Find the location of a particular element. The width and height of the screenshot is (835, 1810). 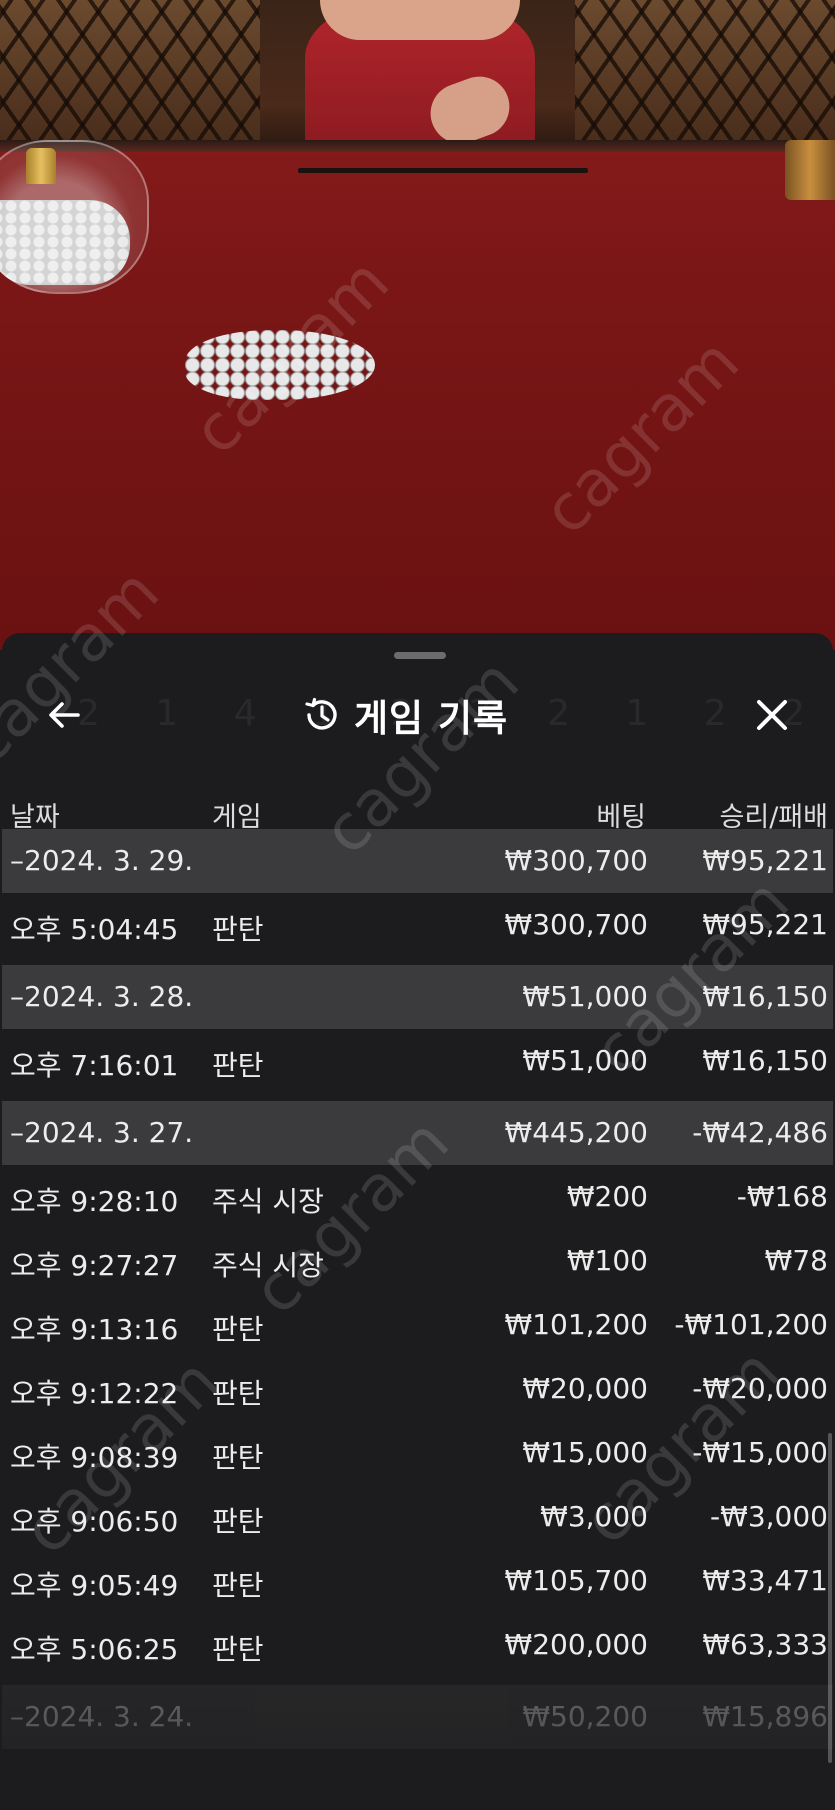

date-group-row: –2024. 3. 27. ₩445,200 -₩42,486 is located at coordinates (417, 1133).